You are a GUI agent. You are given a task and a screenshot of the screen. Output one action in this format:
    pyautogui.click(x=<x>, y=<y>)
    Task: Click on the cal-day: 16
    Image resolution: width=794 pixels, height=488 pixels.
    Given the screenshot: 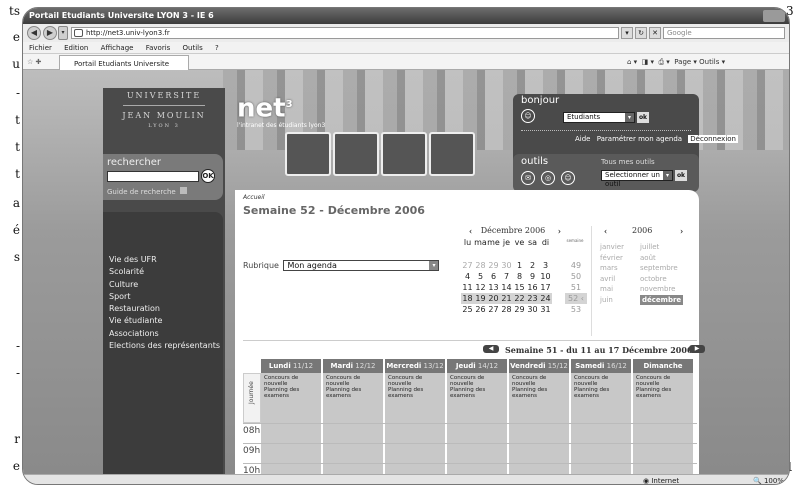 What is the action you would take?
    pyautogui.click(x=532, y=287)
    